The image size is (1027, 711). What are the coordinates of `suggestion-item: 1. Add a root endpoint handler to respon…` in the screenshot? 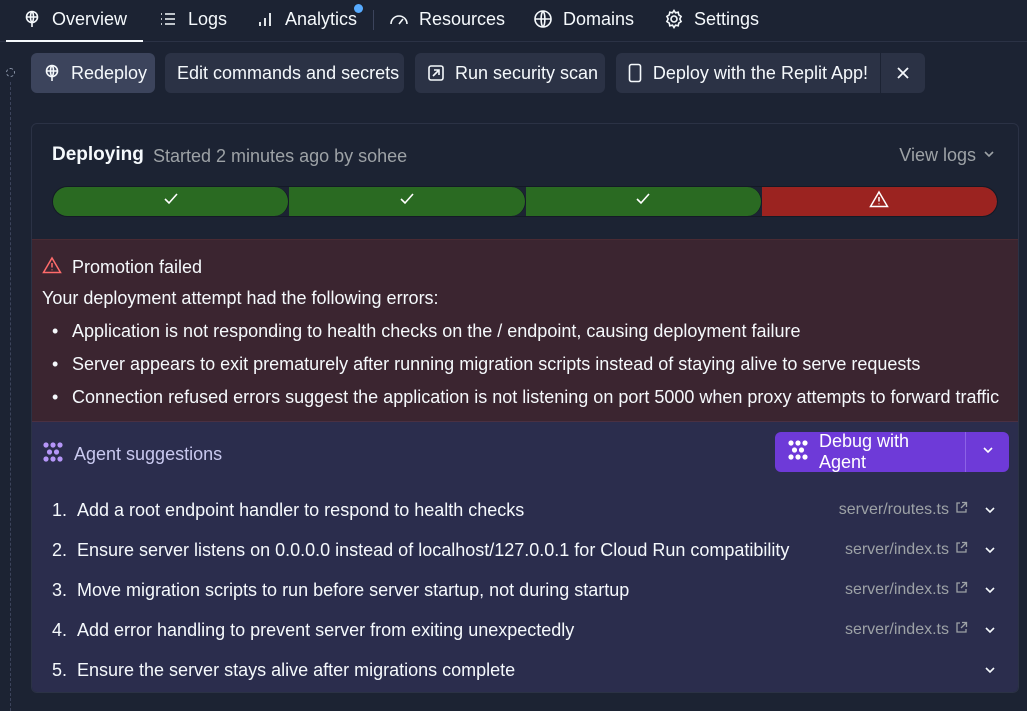 It's located at (525, 510).